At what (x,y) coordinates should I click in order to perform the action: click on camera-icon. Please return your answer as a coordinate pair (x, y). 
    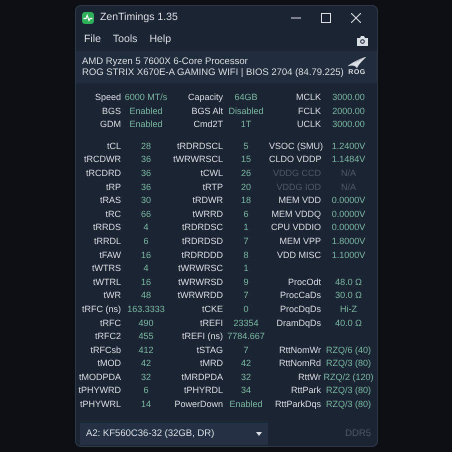
    Looking at the image, I should click on (362, 40).